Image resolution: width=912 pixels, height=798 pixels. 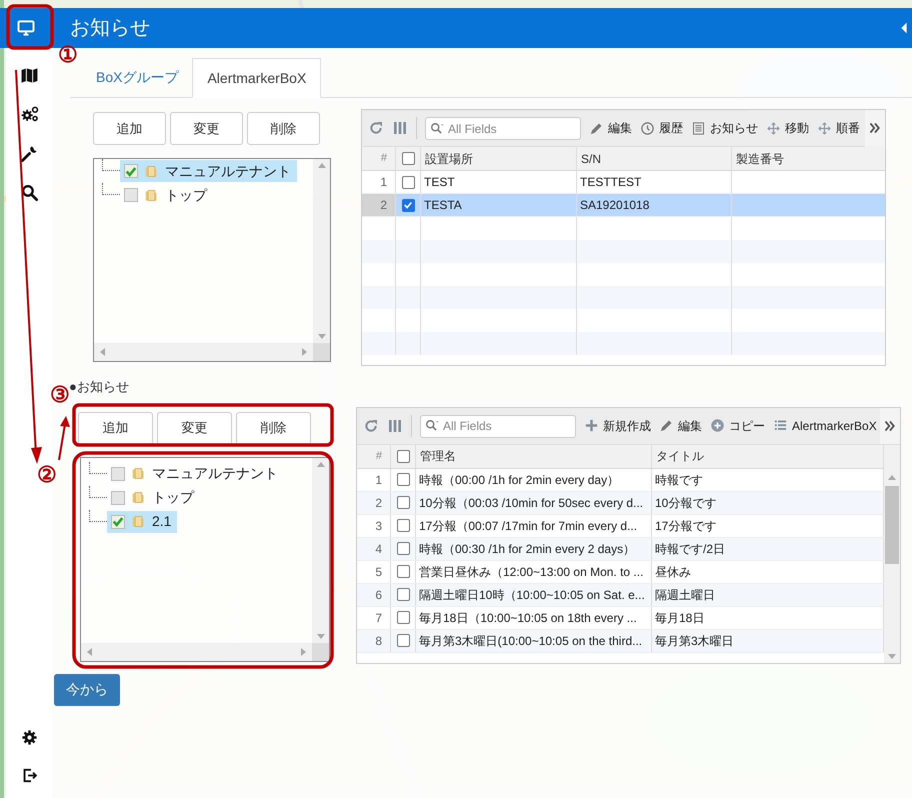 What do you see at coordinates (825, 425) in the screenshot?
I see `toolbar-button: AlertmarkerBoX` at bounding box center [825, 425].